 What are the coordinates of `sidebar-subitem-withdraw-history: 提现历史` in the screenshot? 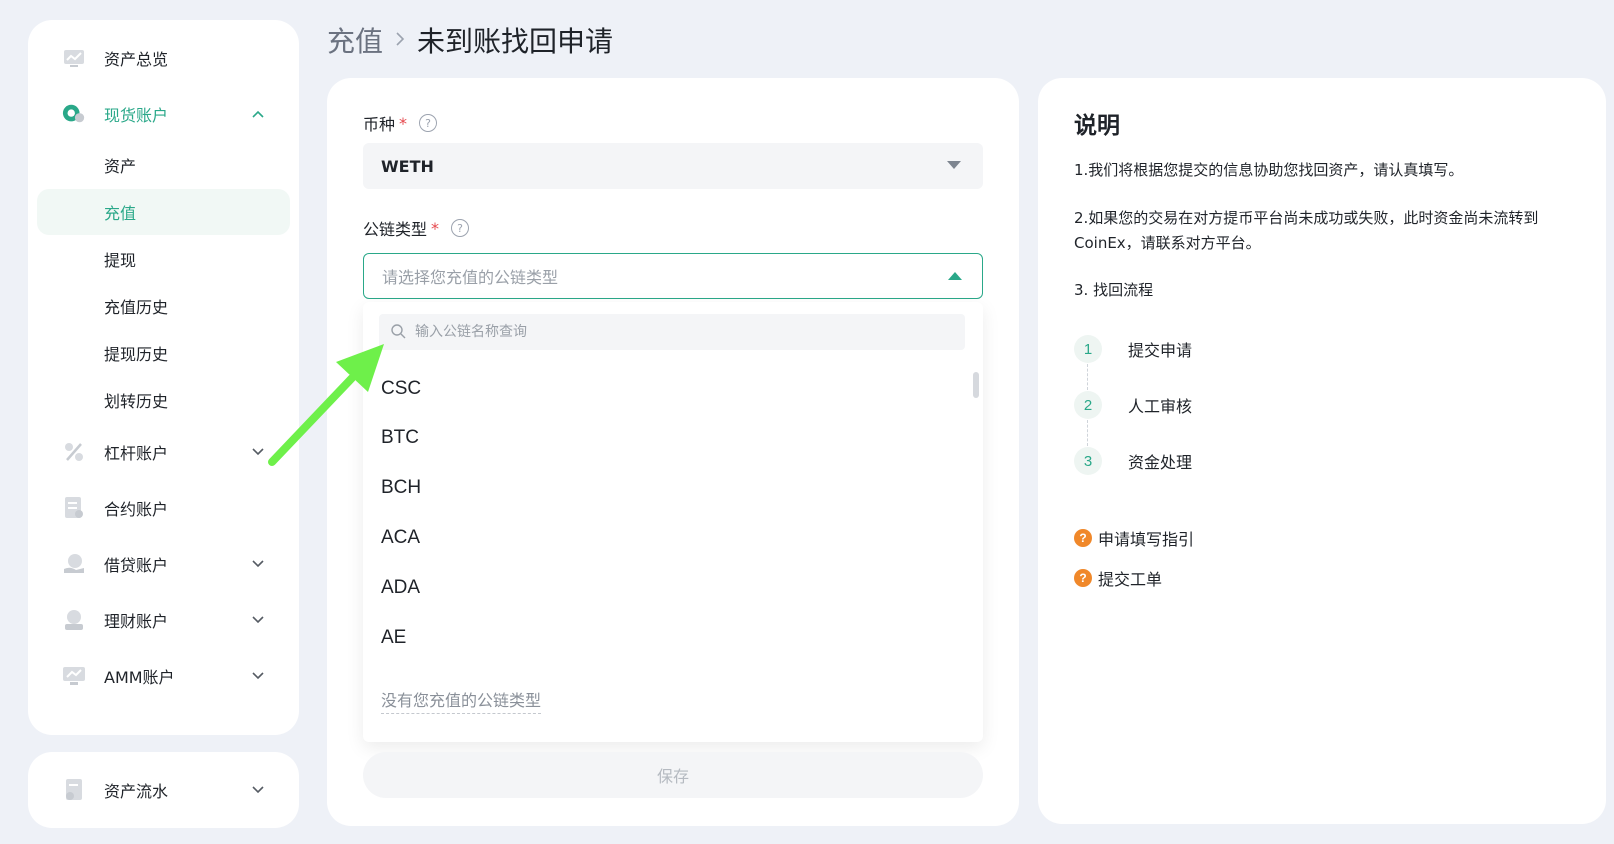 It's located at (163, 353).